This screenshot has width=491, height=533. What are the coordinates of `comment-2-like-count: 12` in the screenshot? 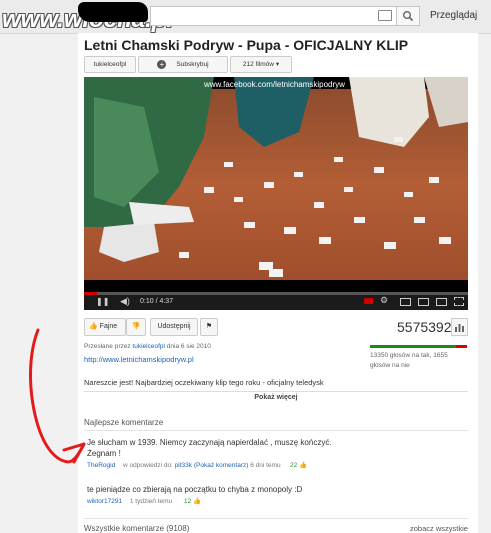 It's located at (188, 501).